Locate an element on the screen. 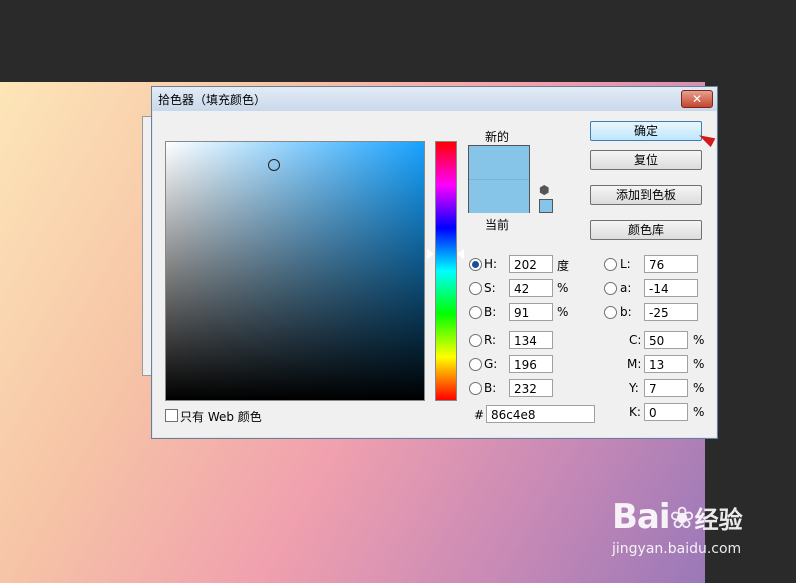 The image size is (796, 583). l-radio is located at coordinates (610, 264).